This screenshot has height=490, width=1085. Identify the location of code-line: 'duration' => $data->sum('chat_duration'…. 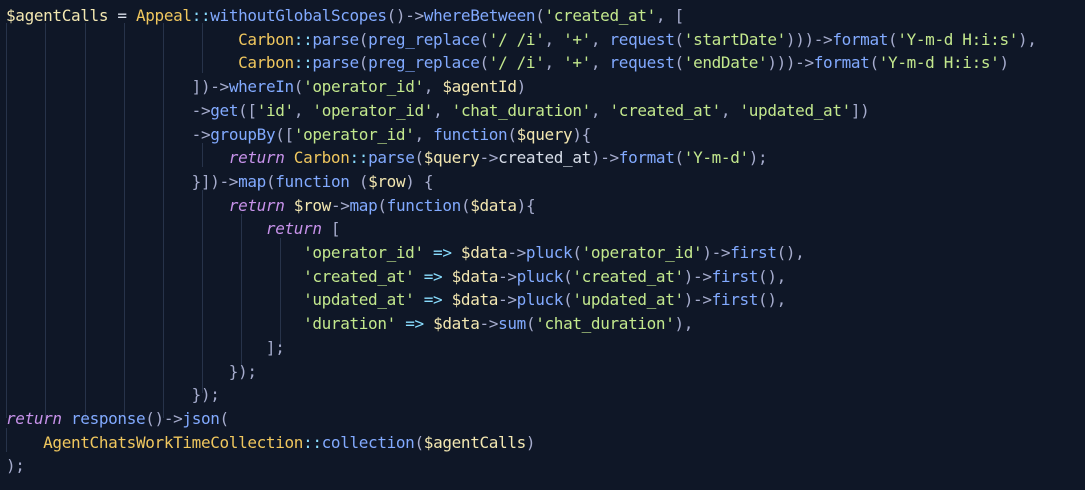
(349, 324).